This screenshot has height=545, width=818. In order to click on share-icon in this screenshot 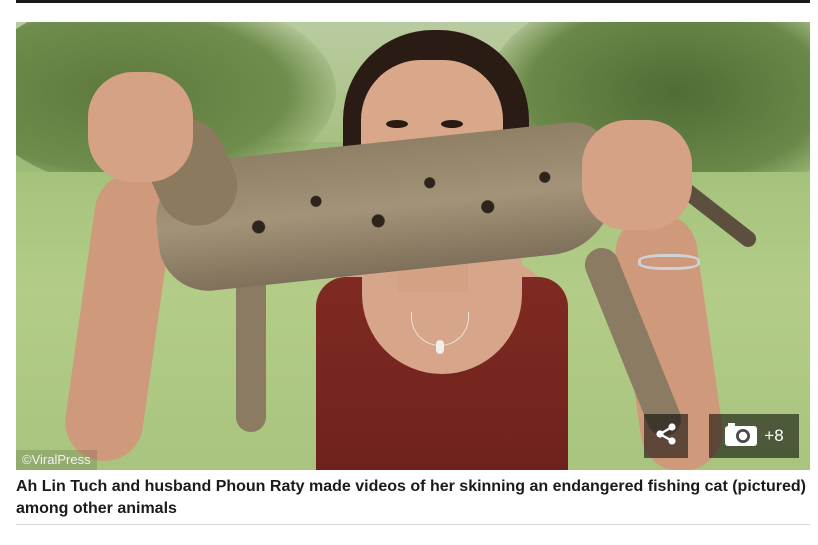, I will do `click(666, 436)`.